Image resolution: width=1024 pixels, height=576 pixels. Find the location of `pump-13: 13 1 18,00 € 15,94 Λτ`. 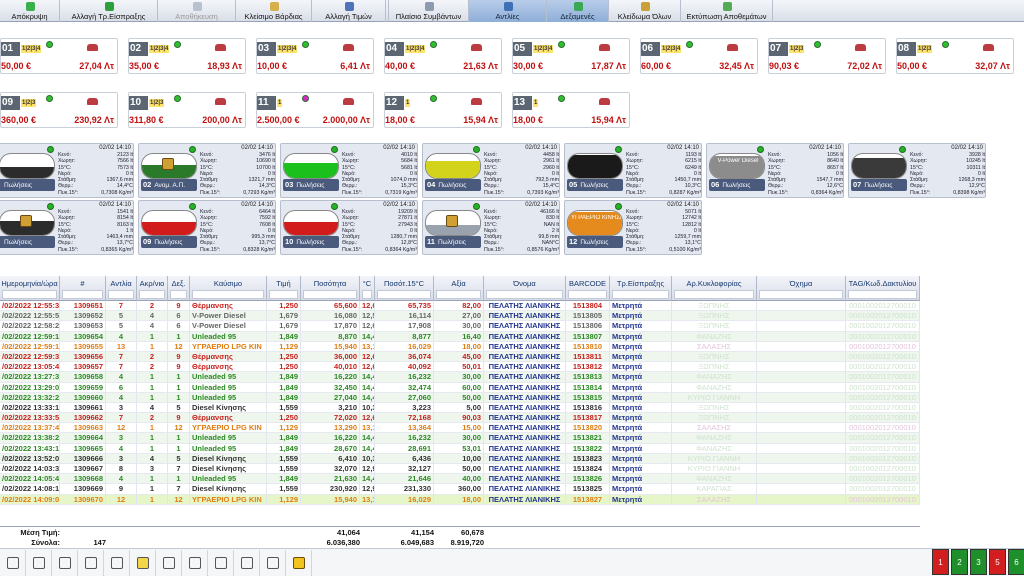

pump-13: 13 1 18,00 € 15,94 Λτ is located at coordinates (571, 110).